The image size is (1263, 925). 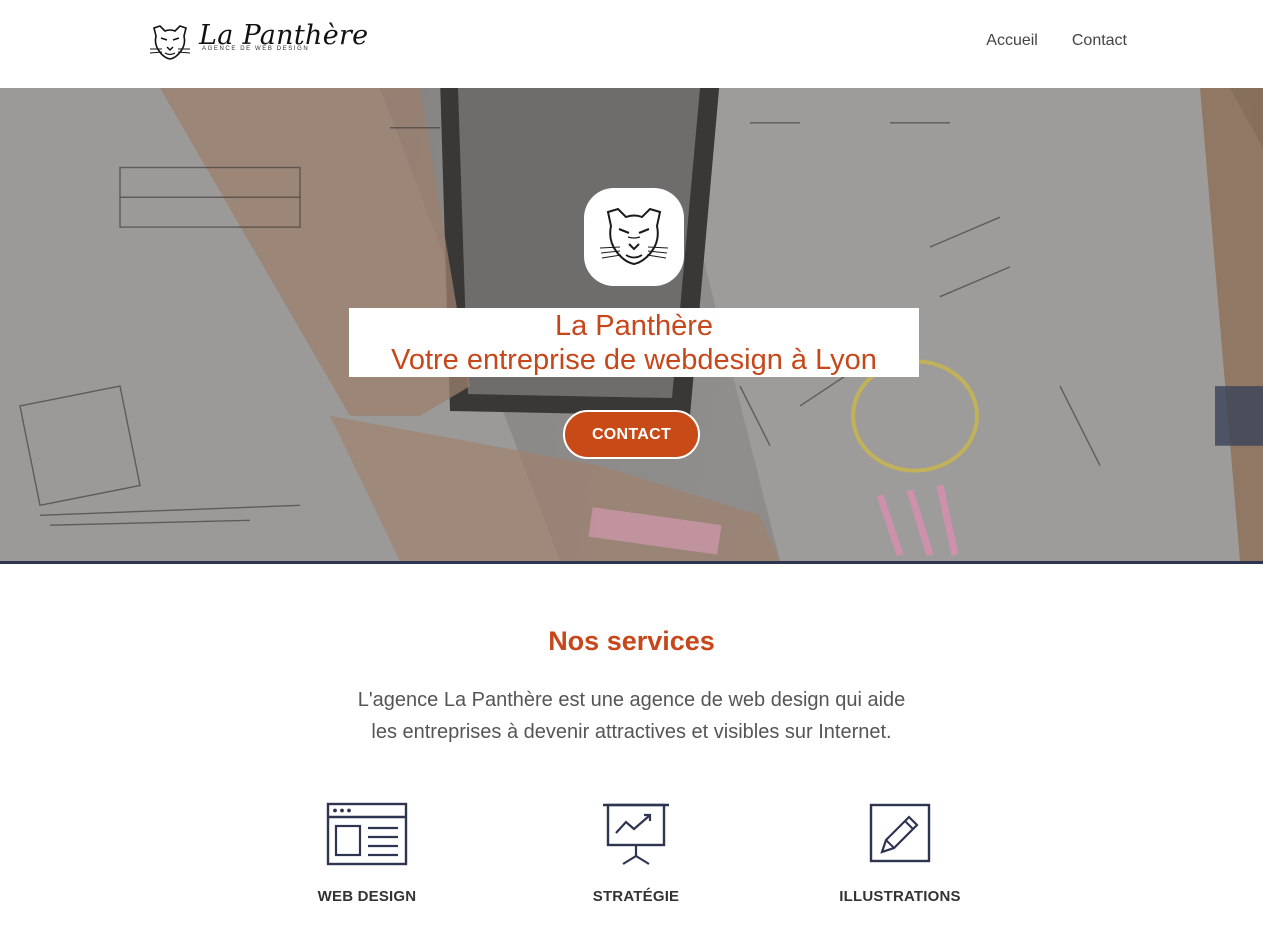 I want to click on service-label-strategie: STRATÉGIE, so click(x=636, y=896).